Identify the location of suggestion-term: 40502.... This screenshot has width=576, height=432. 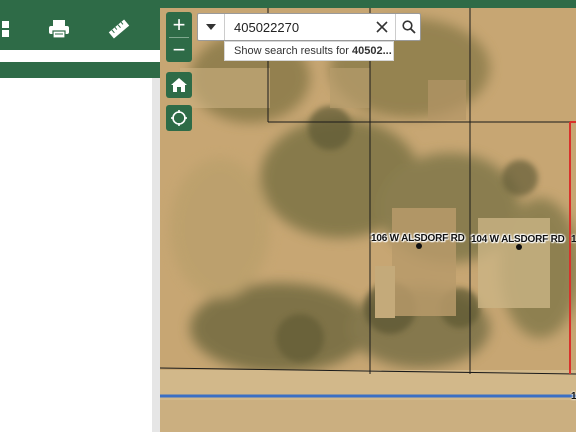
(372, 51).